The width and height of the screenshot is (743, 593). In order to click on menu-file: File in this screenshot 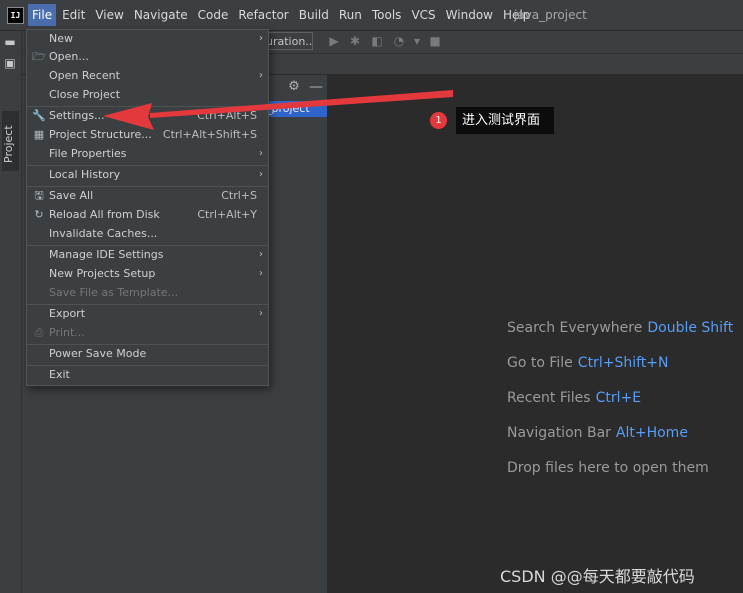, I will do `click(42, 15)`.